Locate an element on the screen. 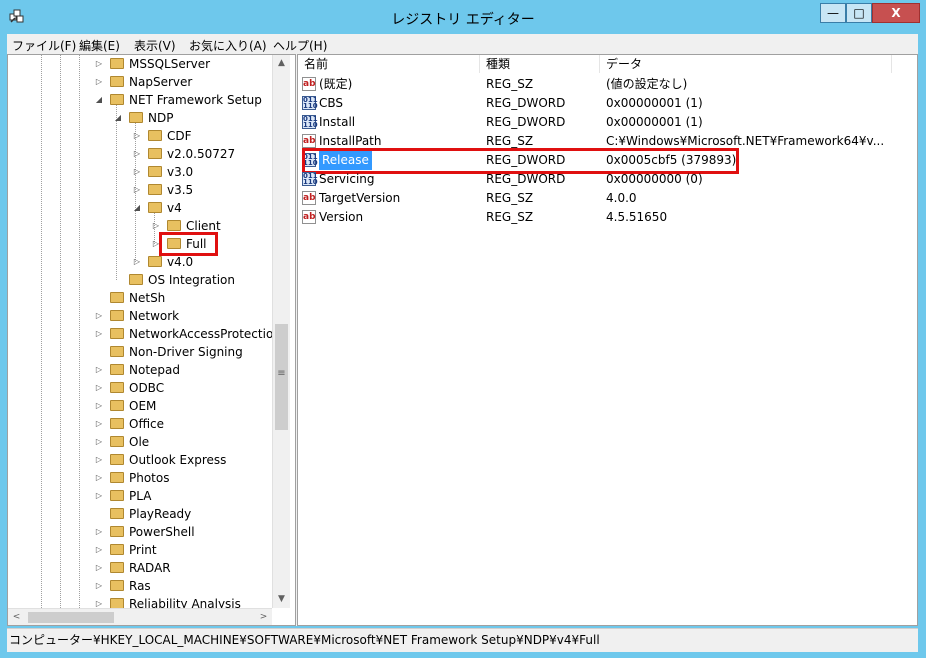 The image size is (926, 658). value-row-install: 011 110 Install REG_DWORD 0x00000001 (1) is located at coordinates (608, 122).